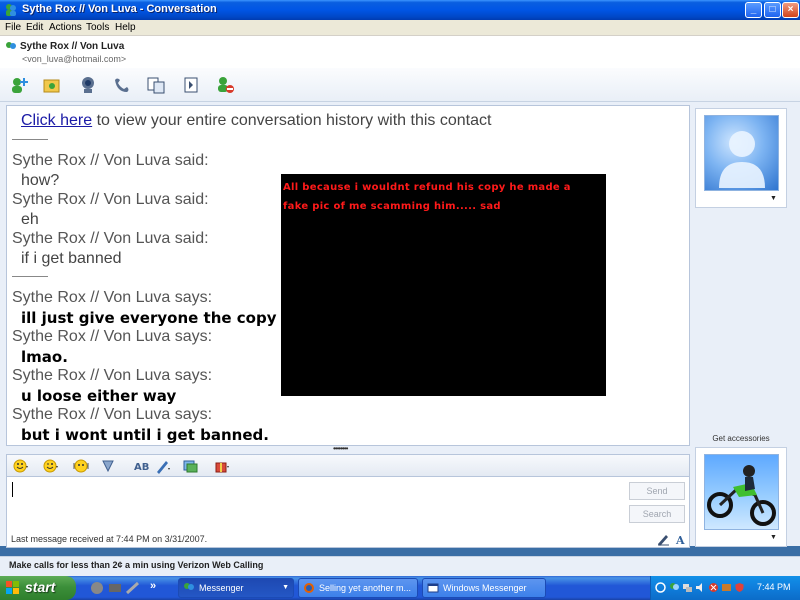 The height and width of the screenshot is (600, 800). What do you see at coordinates (88, 85) in the screenshot?
I see `webcam-icon` at bounding box center [88, 85].